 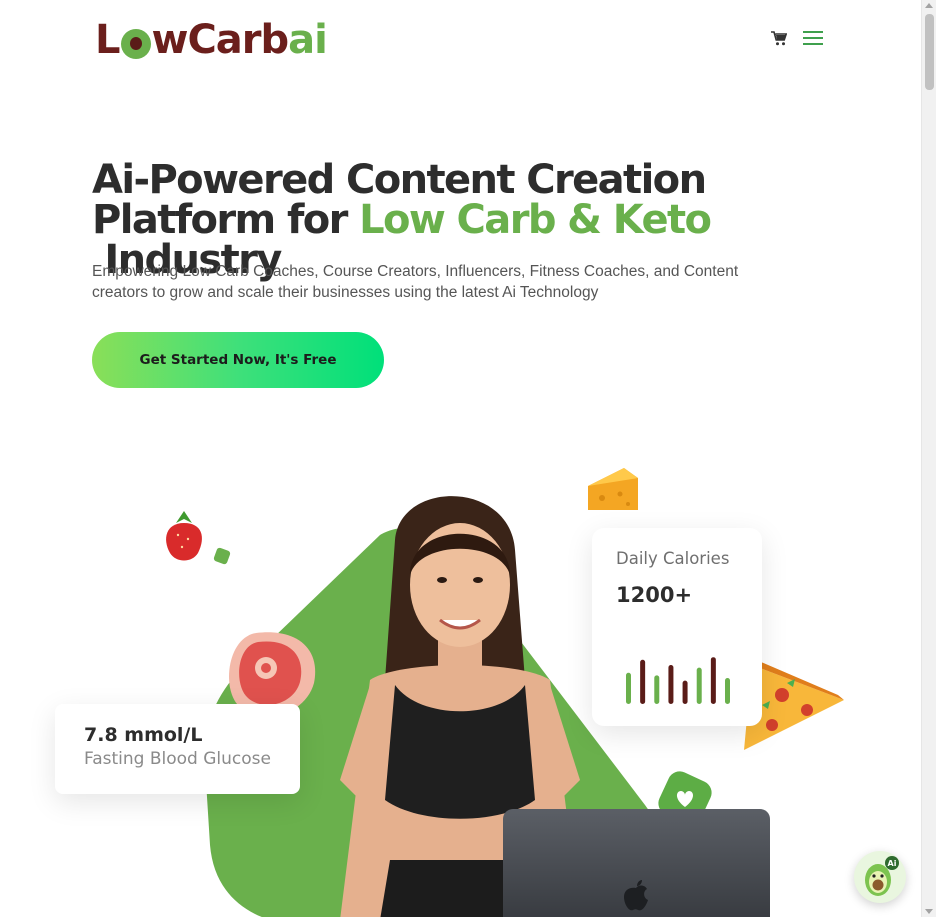 I want to click on scroll-up-arrow, so click(x=929, y=5).